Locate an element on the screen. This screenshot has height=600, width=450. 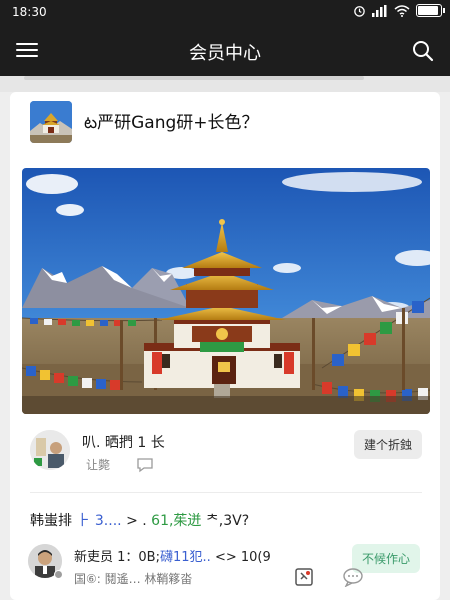
rank-suffix: ᄎ,3V? is located at coordinates (227, 521).